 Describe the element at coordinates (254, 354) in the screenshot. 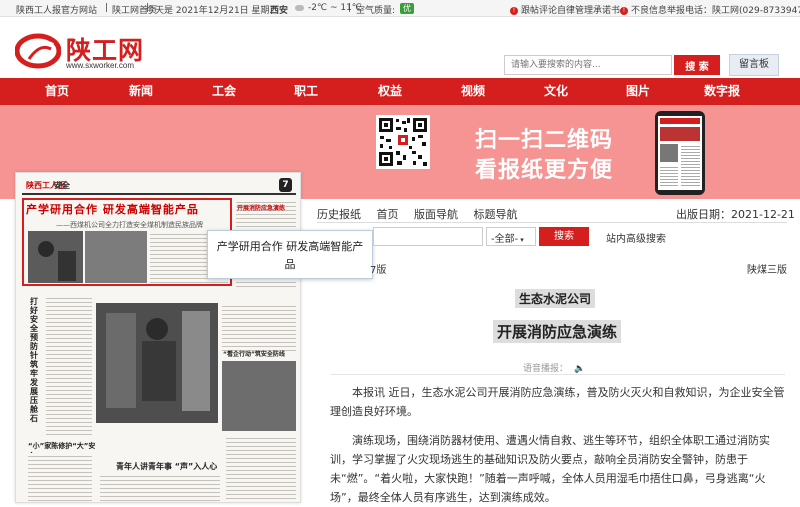

I see `paper-column-title: “看企行动”筑安全防线` at that location.